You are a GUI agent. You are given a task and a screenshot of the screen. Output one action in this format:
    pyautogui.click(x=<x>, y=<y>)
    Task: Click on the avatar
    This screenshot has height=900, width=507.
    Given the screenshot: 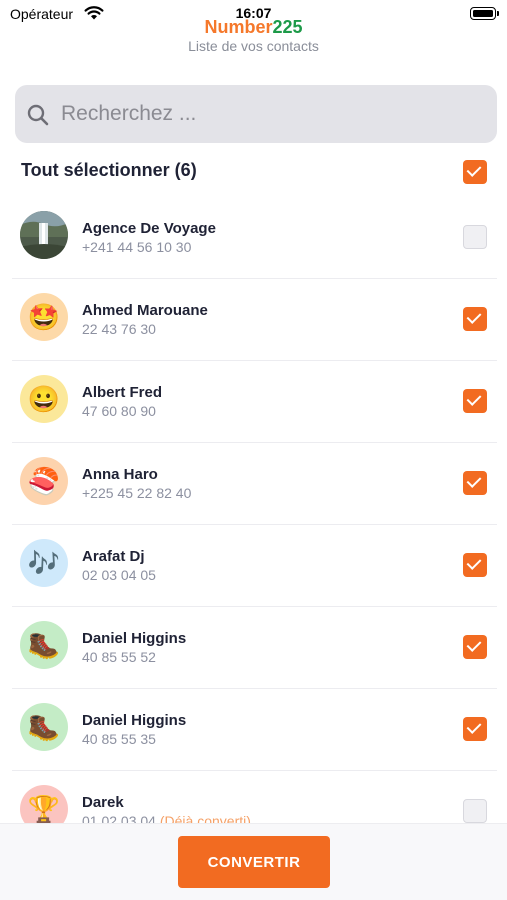 What is the action you would take?
    pyautogui.click(x=44, y=235)
    